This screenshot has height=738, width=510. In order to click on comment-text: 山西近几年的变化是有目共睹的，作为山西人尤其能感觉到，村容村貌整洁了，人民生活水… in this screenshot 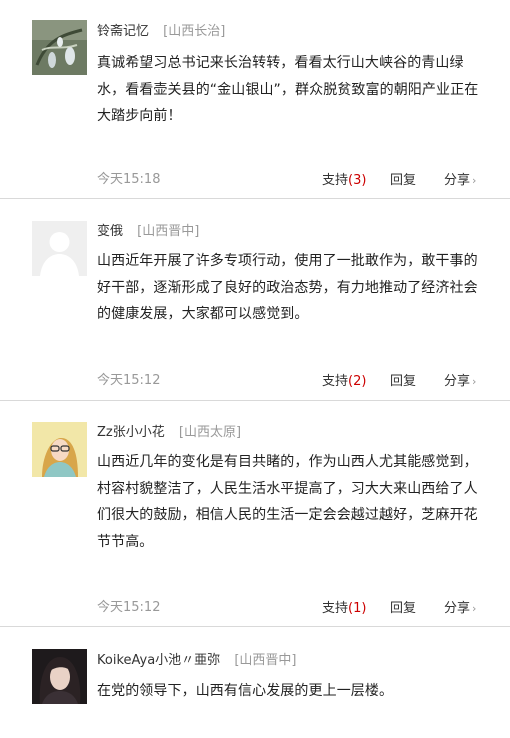, I will do `click(287, 502)`.